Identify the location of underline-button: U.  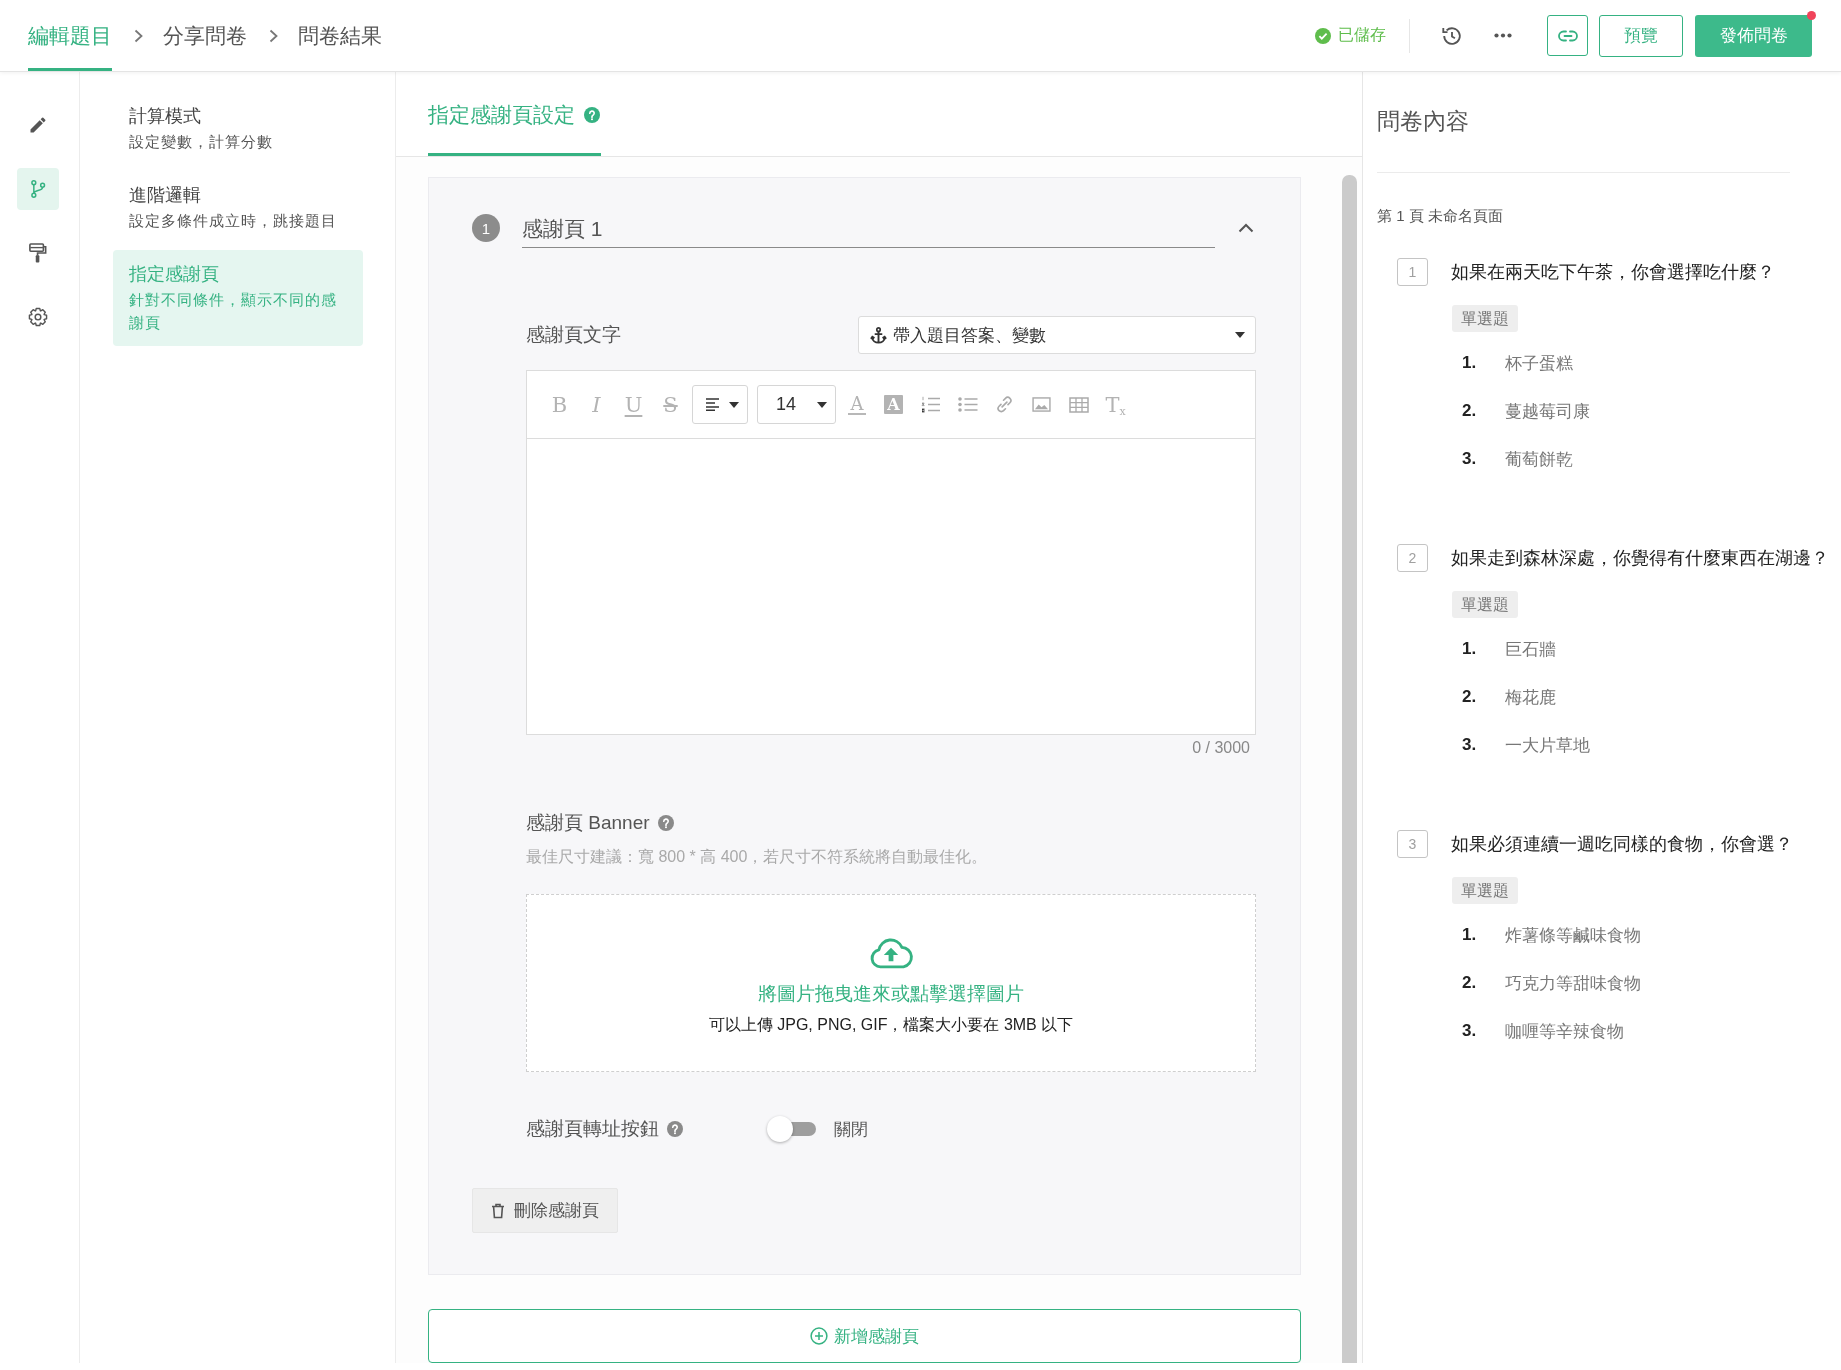
(633, 404).